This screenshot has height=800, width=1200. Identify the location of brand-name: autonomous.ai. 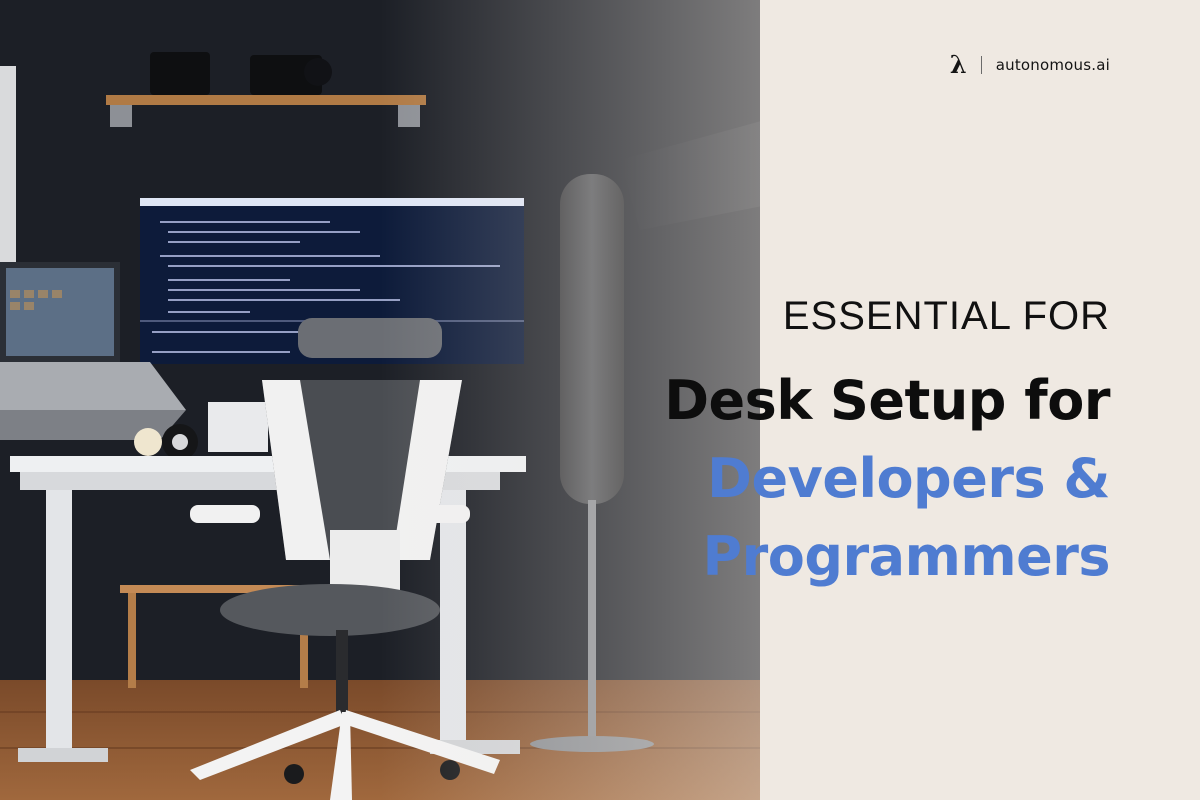
(1052, 65).